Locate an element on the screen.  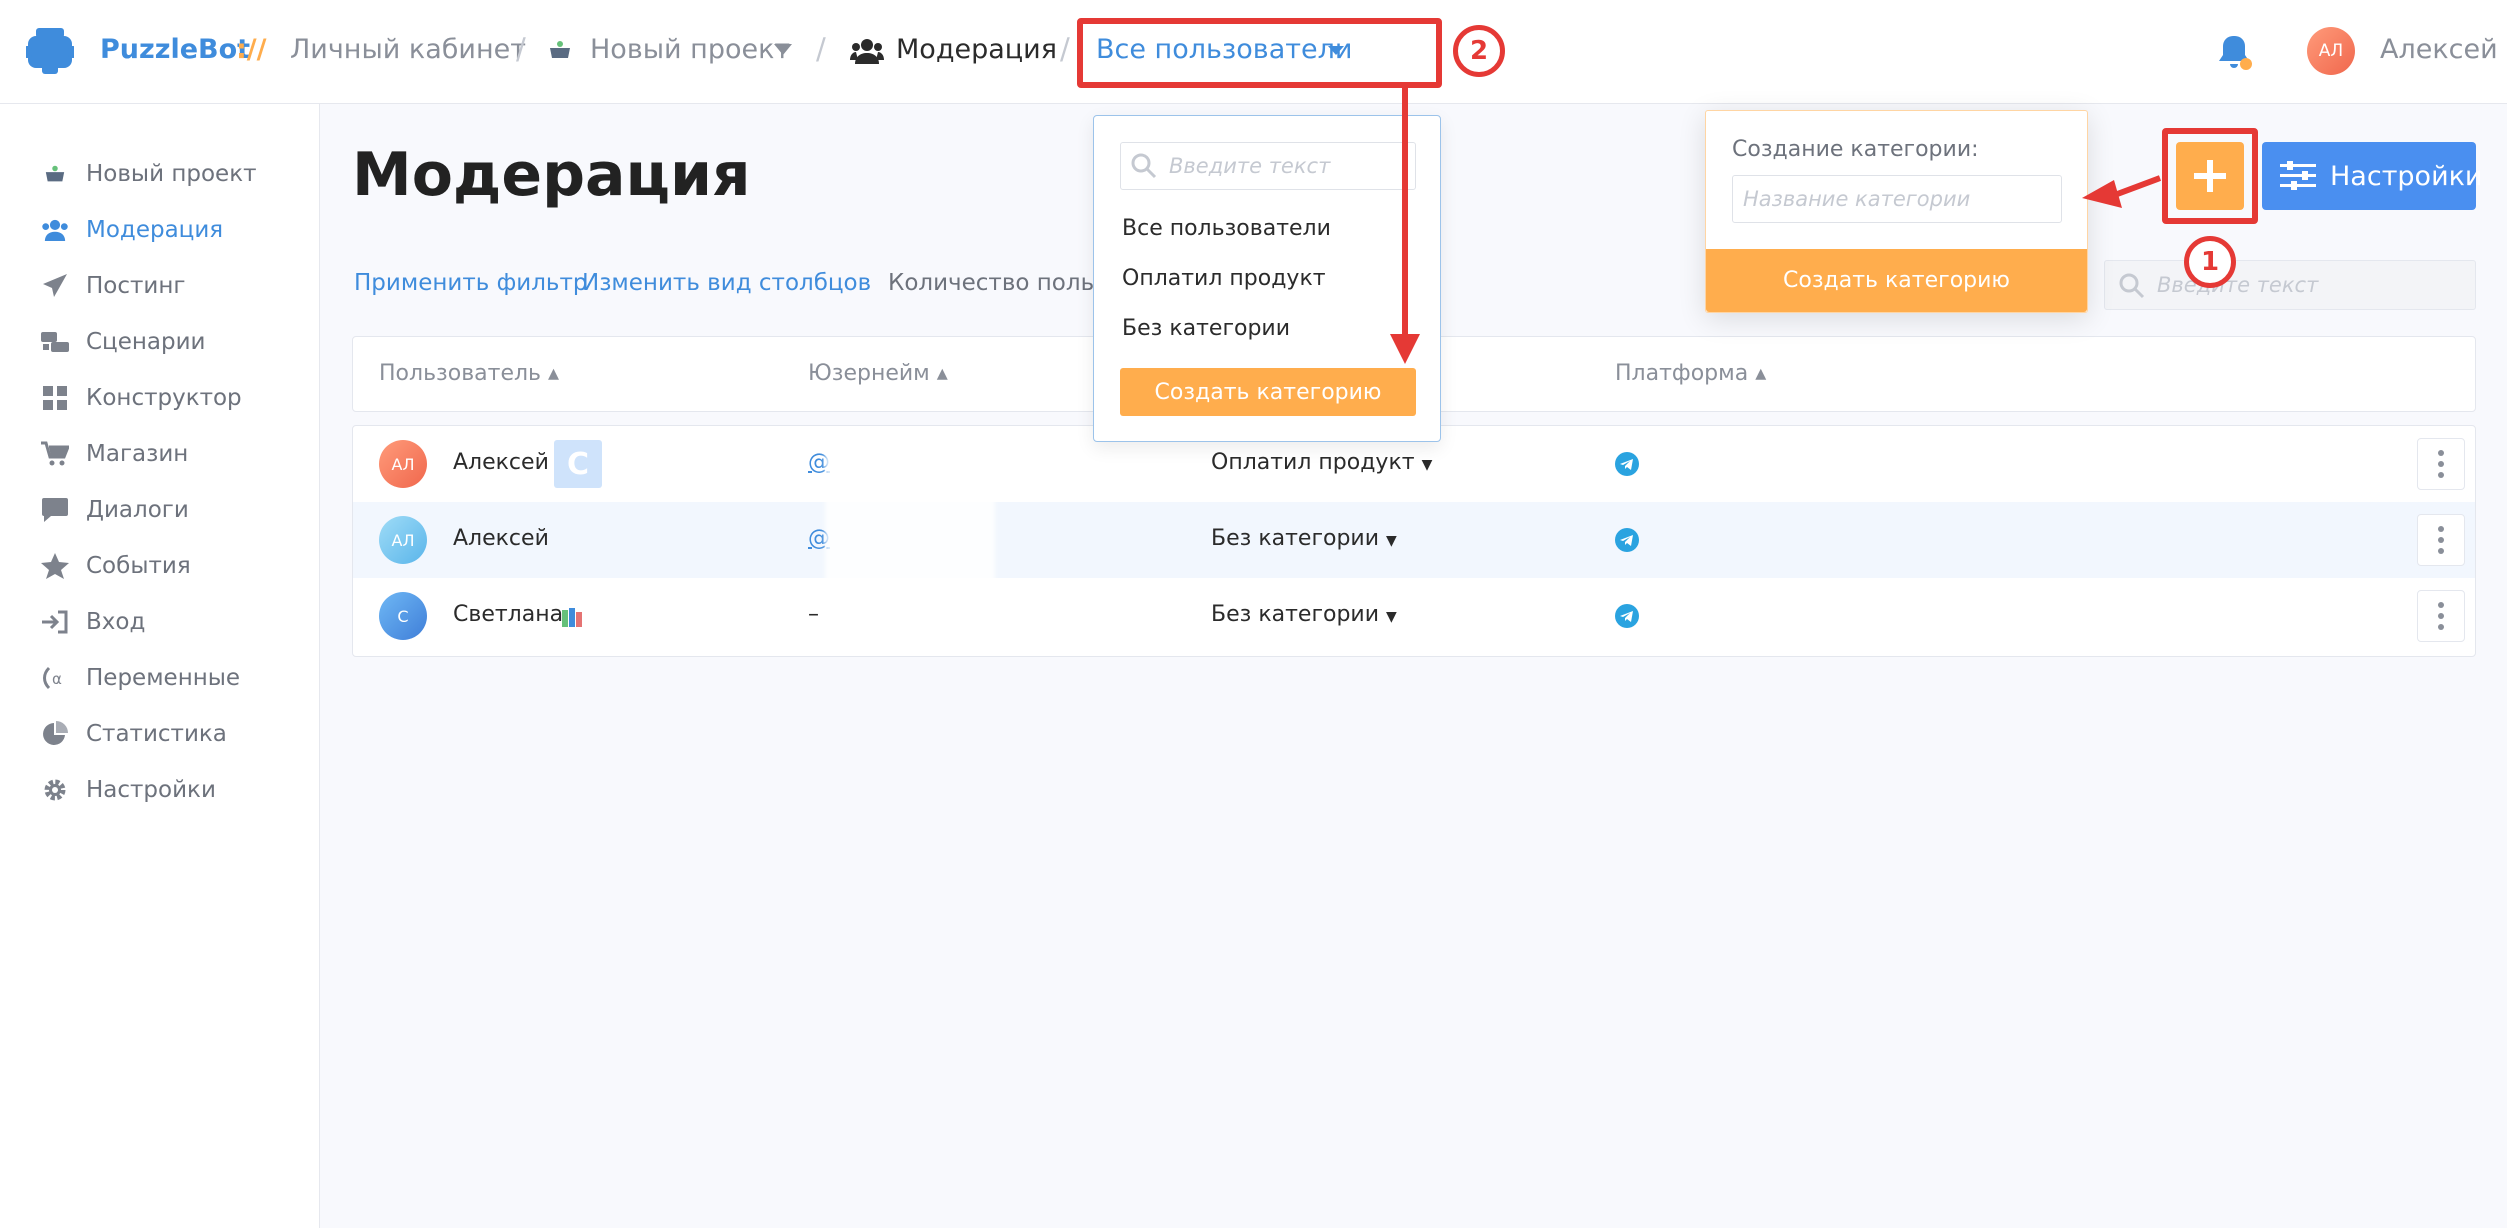
annotation-arrows is located at coordinates (1776, 226).